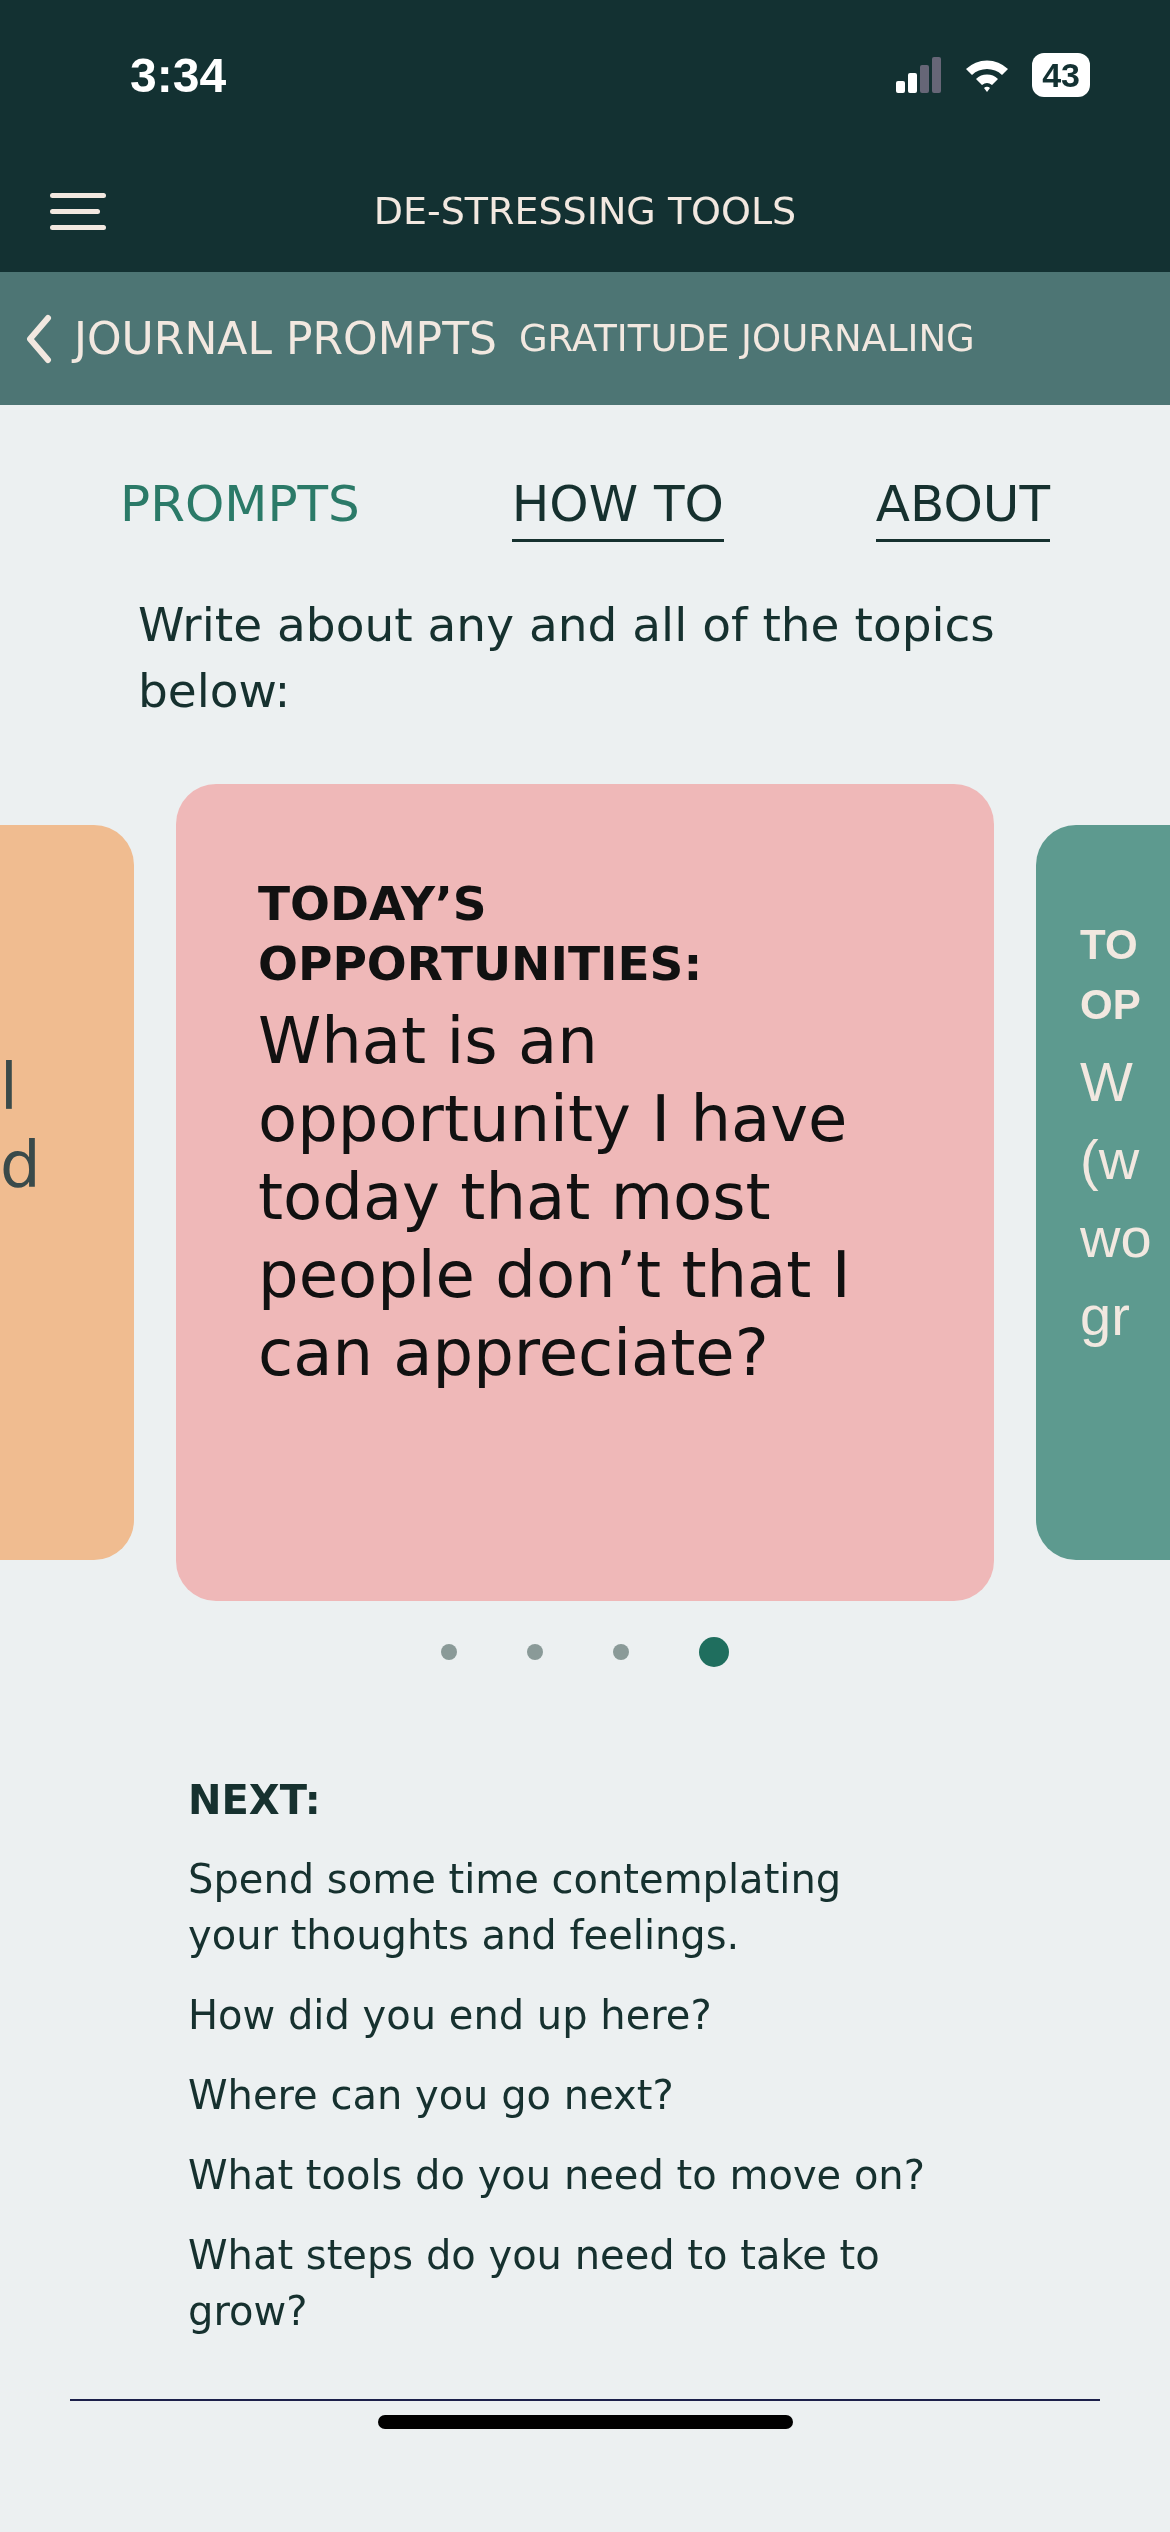  I want to click on signal-icon, so click(919, 75).